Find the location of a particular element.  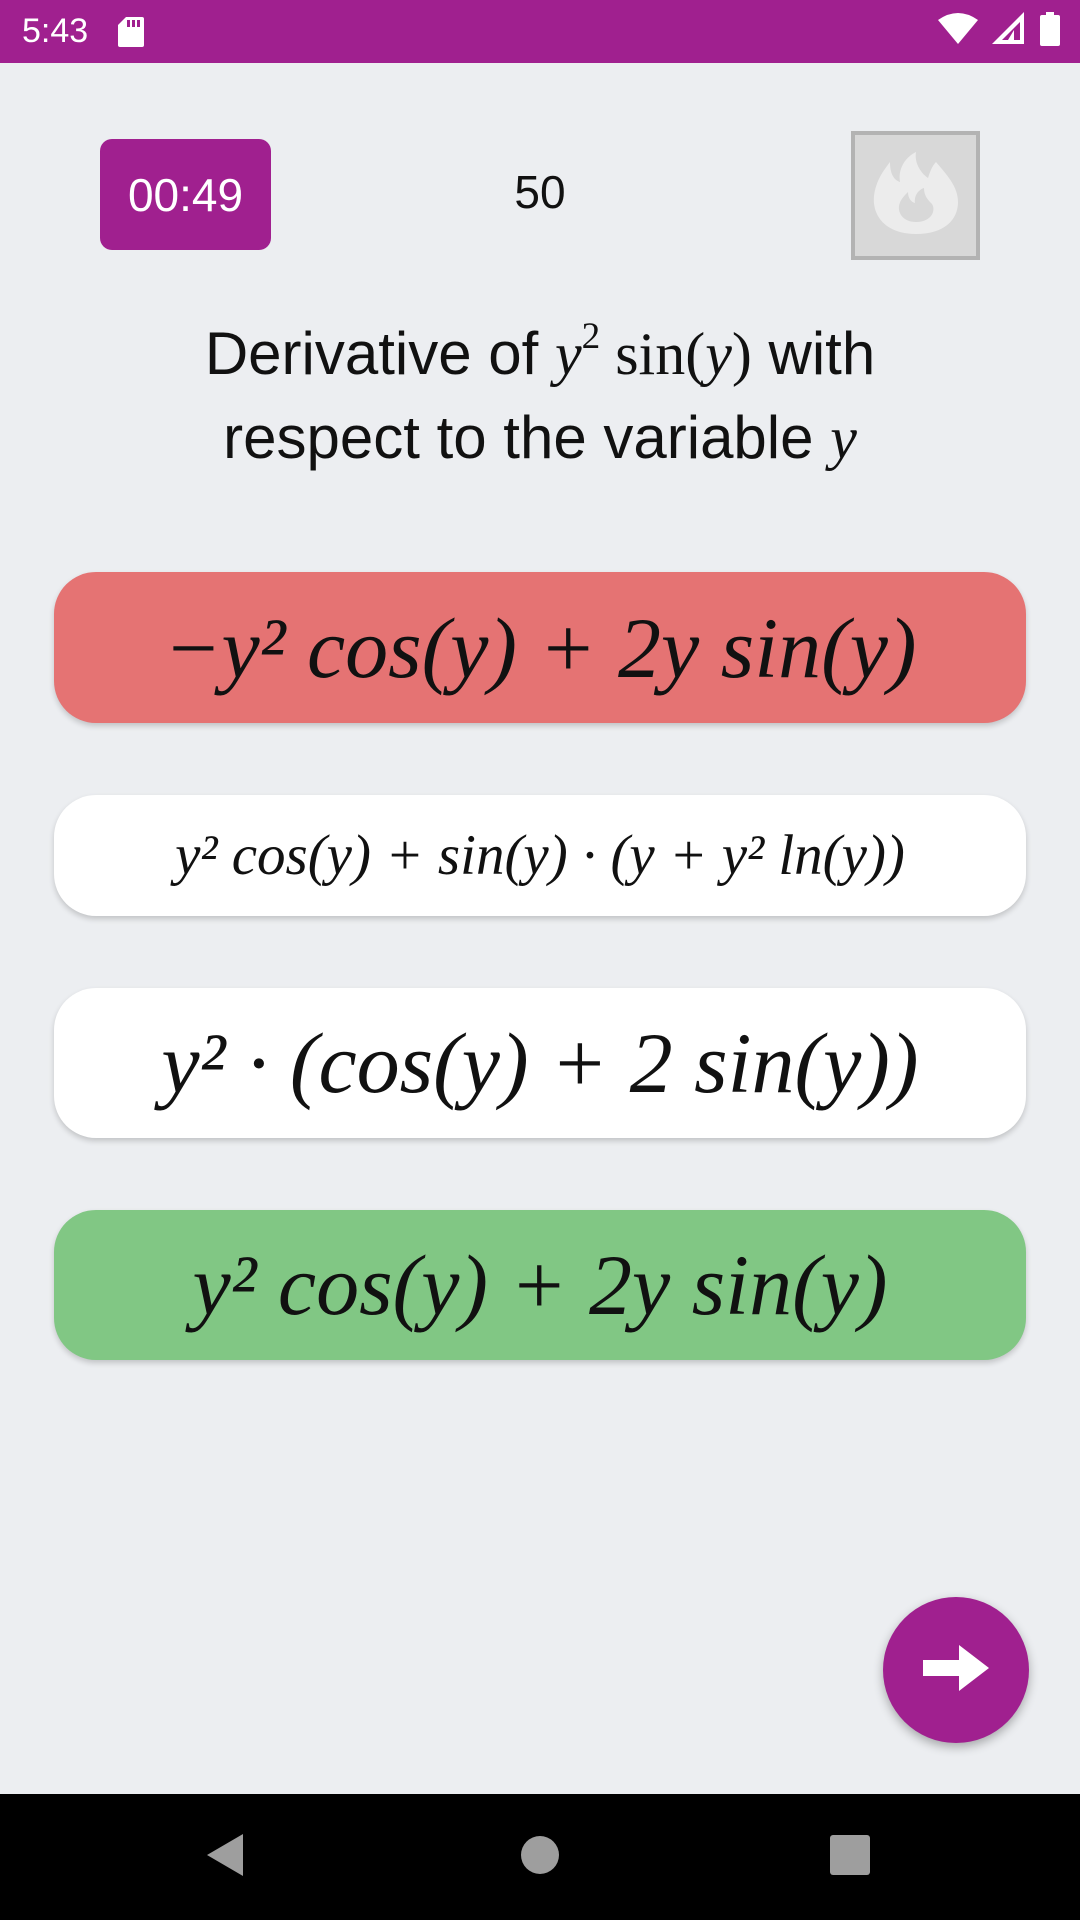

streak-indicator is located at coordinates (915, 195).